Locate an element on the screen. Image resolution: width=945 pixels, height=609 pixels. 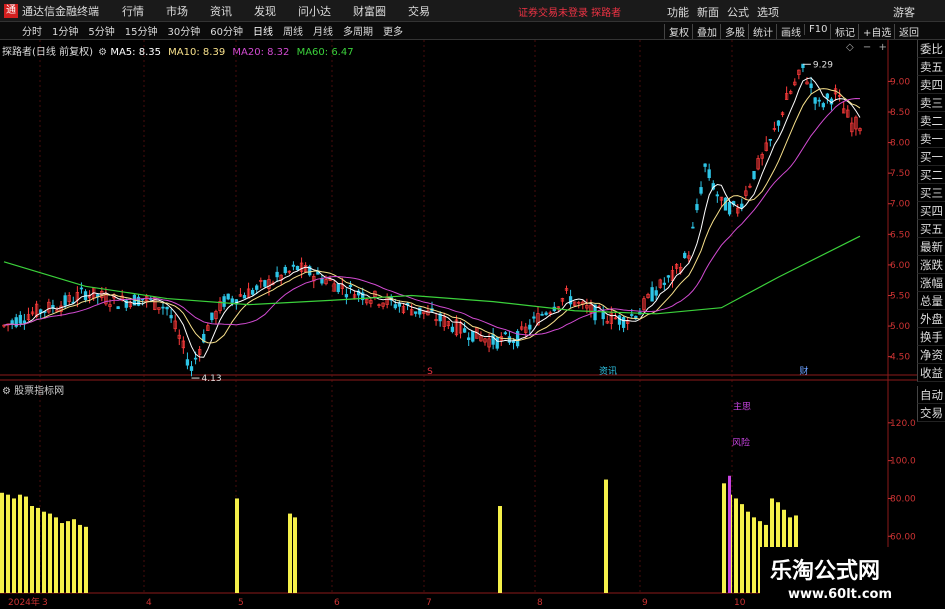
stats-button: 统计 is located at coordinates (760, 31).